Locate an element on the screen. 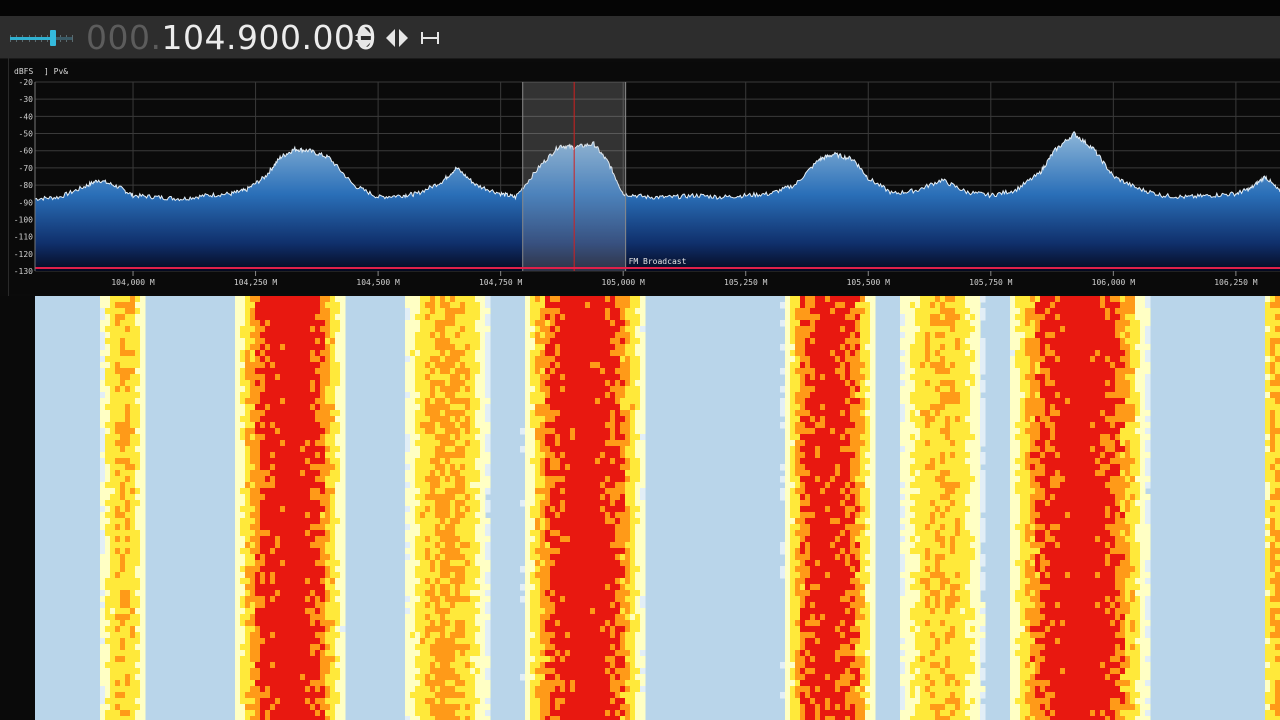  freq-tick-label: 104,750 M is located at coordinates (501, 282).